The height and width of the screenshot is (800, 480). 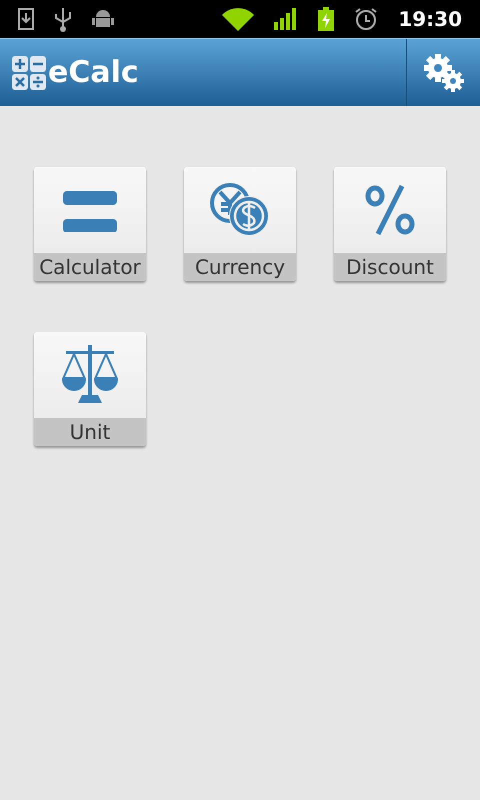 I want to click on calculator-logo-icon, so click(x=29, y=73).